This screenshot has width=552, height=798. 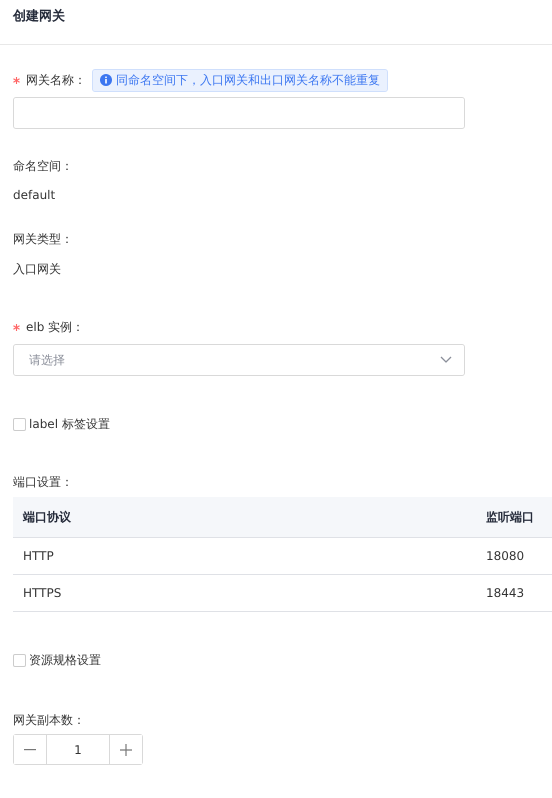 What do you see at coordinates (47, 360) in the screenshot?
I see `select-placeholder: 请选择` at bounding box center [47, 360].